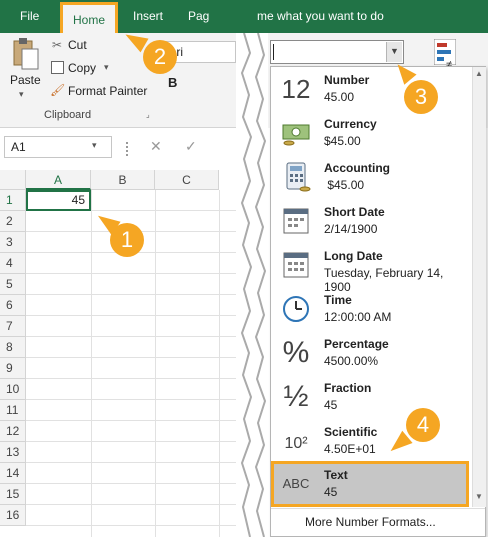  What do you see at coordinates (296, 483) in the screenshot?
I see `text-abc-icon: ABC` at bounding box center [296, 483].